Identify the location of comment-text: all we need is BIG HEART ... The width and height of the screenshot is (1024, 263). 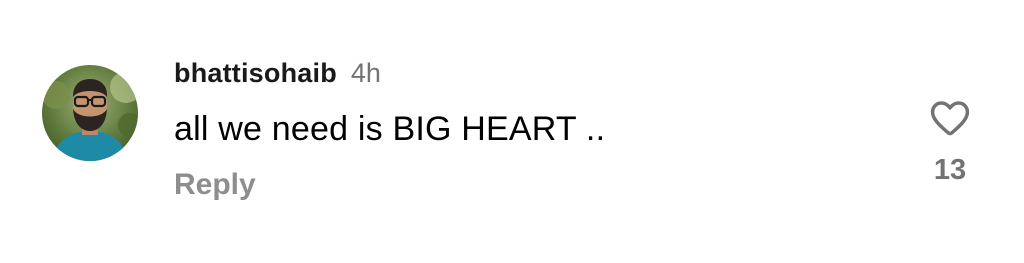
(390, 129).